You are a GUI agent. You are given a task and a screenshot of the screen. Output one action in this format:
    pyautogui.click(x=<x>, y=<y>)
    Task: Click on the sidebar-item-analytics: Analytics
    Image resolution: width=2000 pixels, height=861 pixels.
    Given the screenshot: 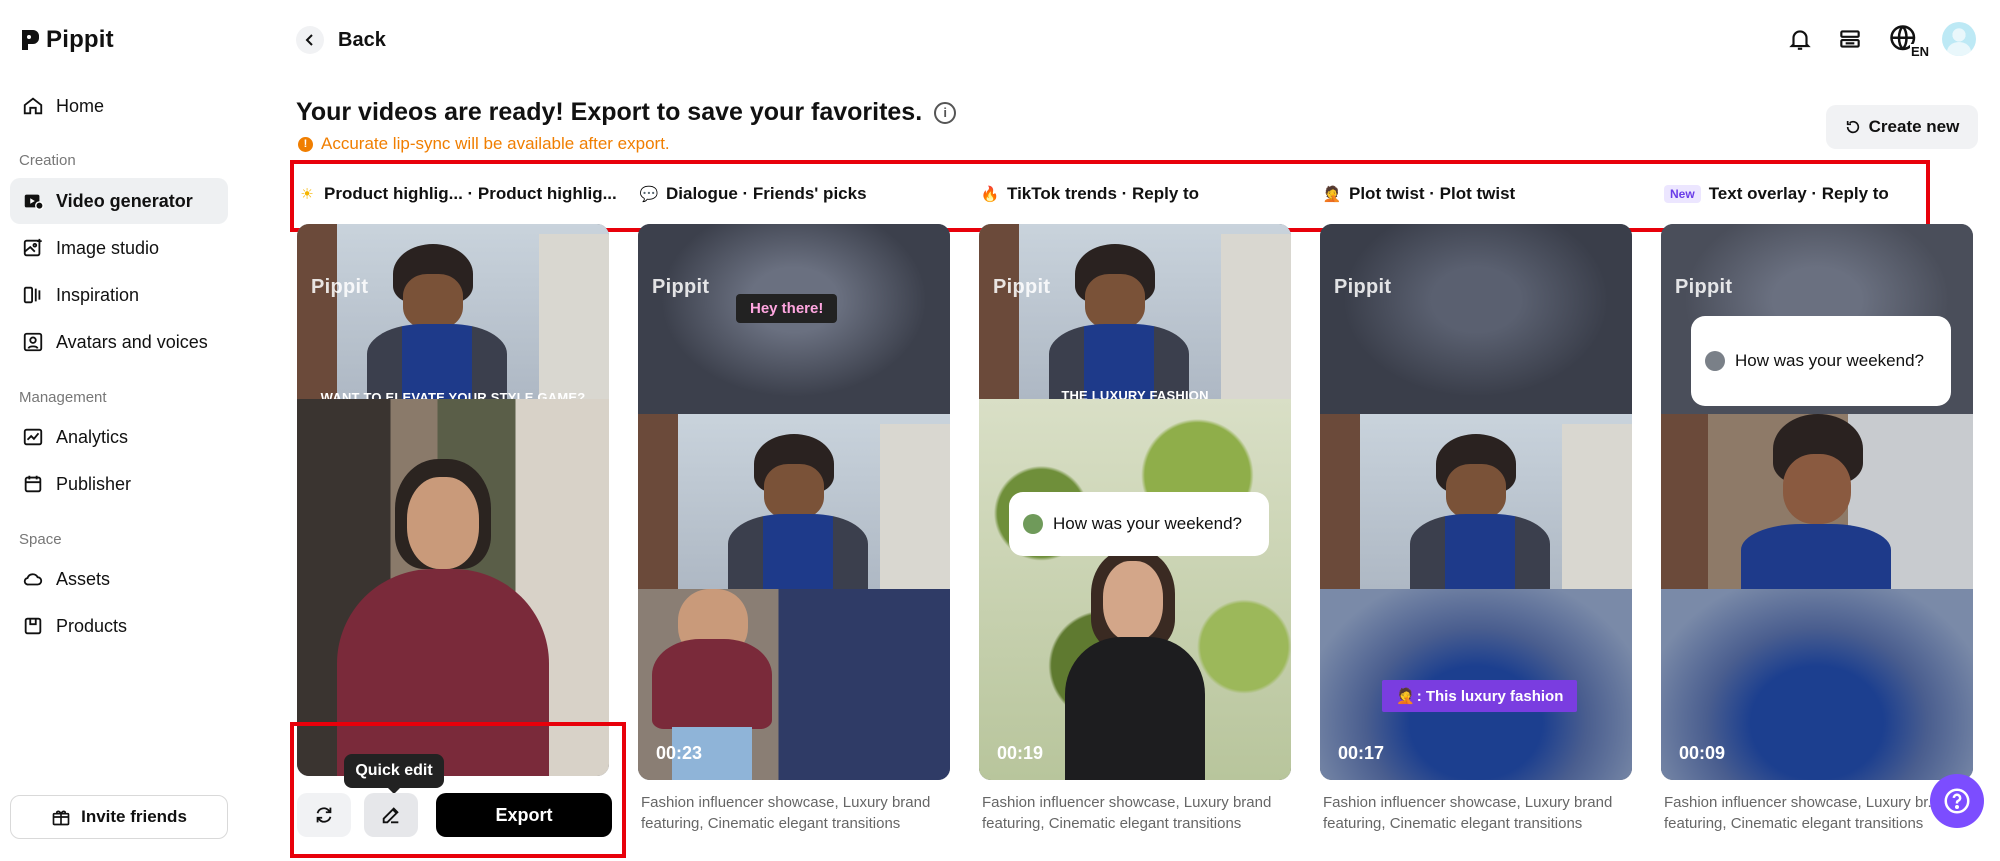 What is the action you would take?
    pyautogui.click(x=119, y=437)
    